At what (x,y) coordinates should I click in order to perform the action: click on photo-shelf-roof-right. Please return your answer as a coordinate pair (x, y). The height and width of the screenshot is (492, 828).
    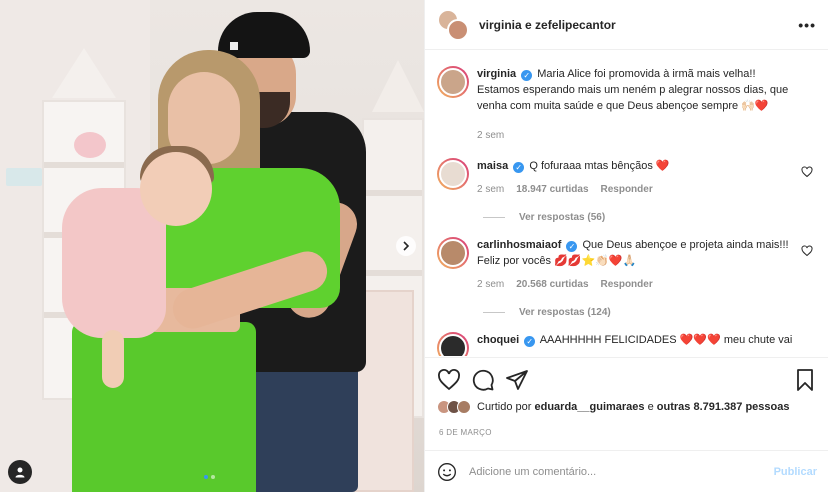
    Looking at the image, I should click on (398, 86).